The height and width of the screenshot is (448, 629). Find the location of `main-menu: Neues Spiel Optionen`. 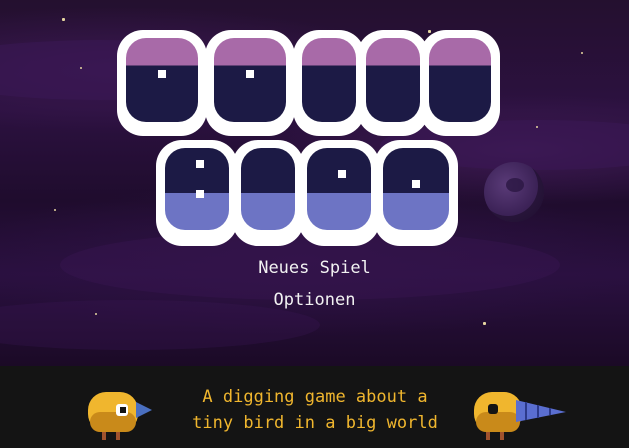

main-menu: Neues Spiel Optionen is located at coordinates (314, 284).